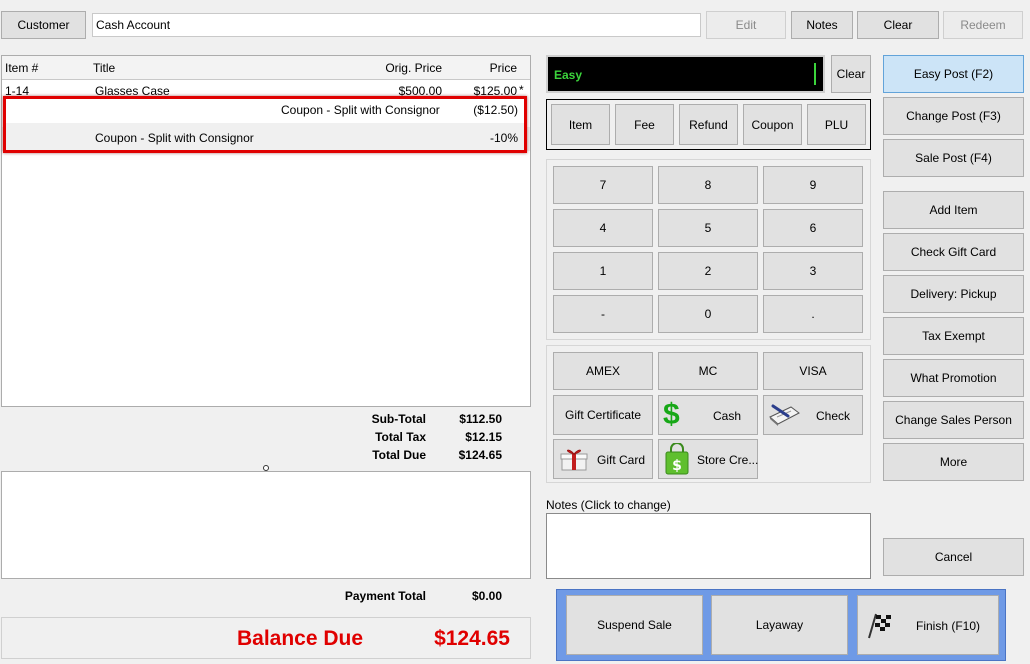  Describe the element at coordinates (813, 314) in the screenshot. I see `key-decimal: .` at that location.